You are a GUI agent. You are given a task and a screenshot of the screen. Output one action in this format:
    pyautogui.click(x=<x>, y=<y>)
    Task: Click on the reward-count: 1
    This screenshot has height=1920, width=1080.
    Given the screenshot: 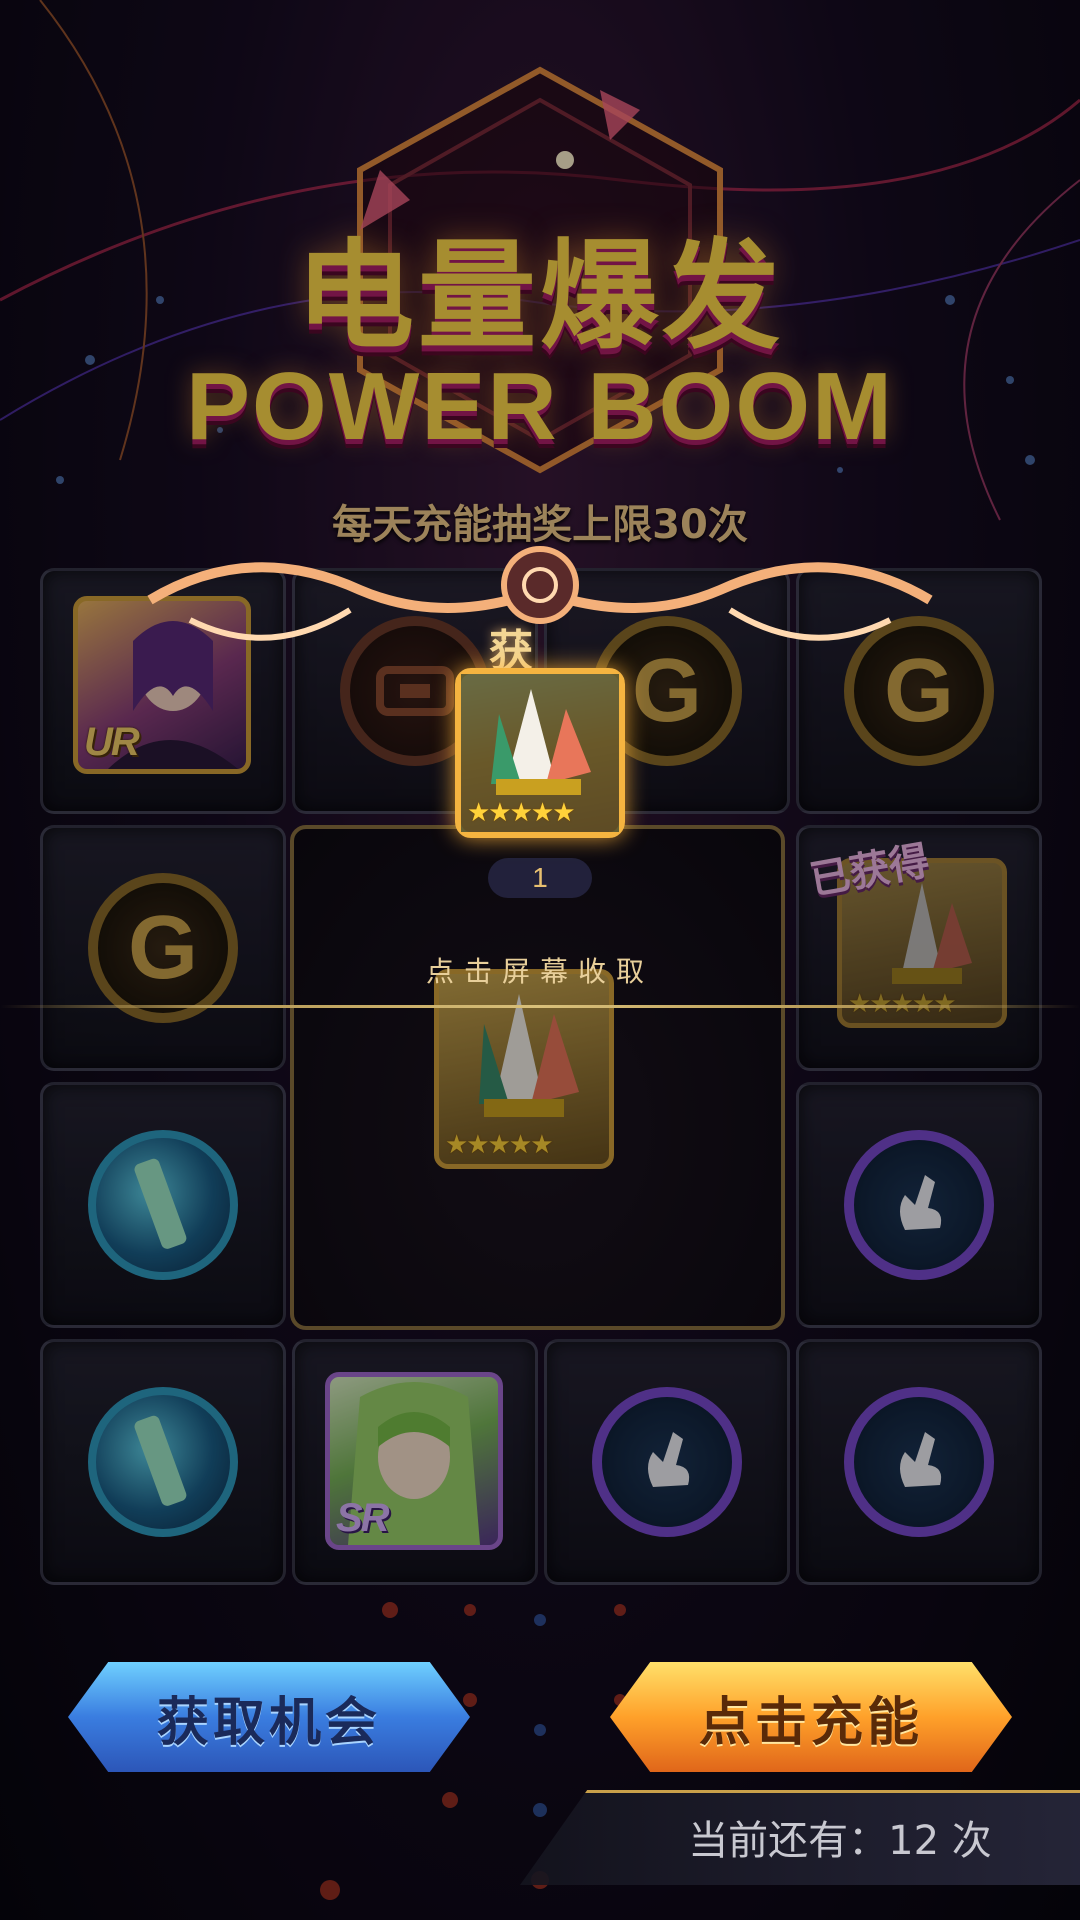 What is the action you would take?
    pyautogui.click(x=540, y=878)
    